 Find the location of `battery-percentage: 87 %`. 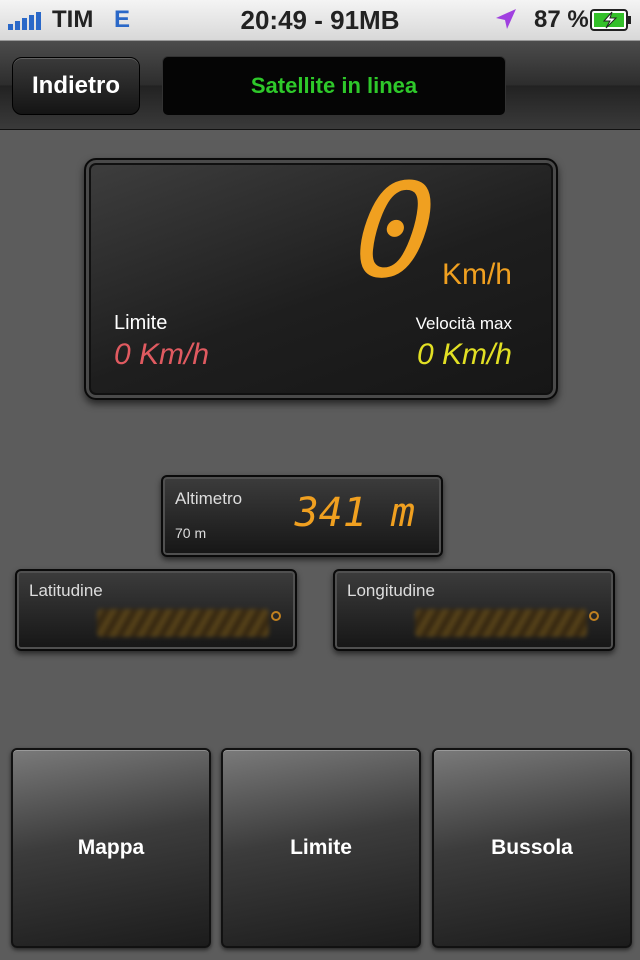

battery-percentage: 87 % is located at coordinates (561, 19).